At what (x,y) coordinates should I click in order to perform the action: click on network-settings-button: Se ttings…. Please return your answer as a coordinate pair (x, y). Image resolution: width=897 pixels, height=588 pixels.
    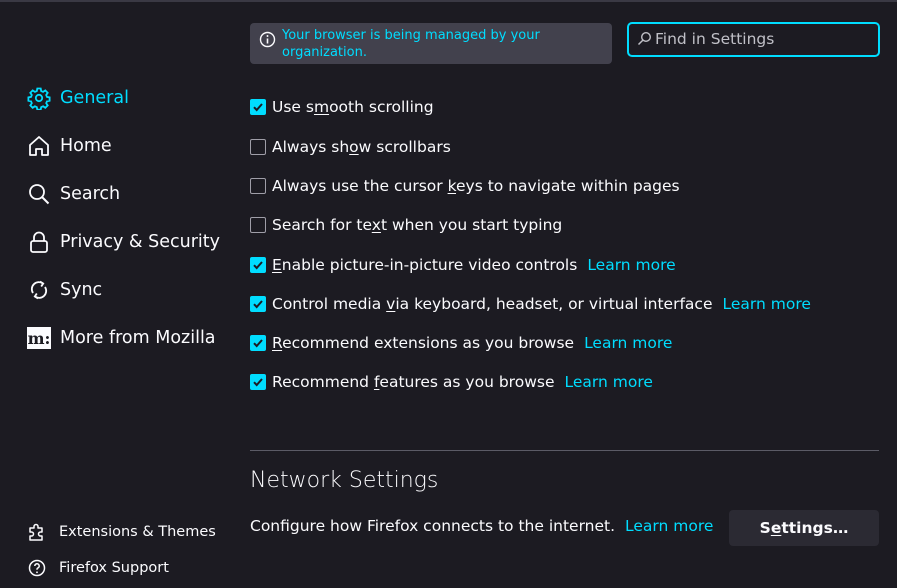
    Looking at the image, I should click on (804, 528).